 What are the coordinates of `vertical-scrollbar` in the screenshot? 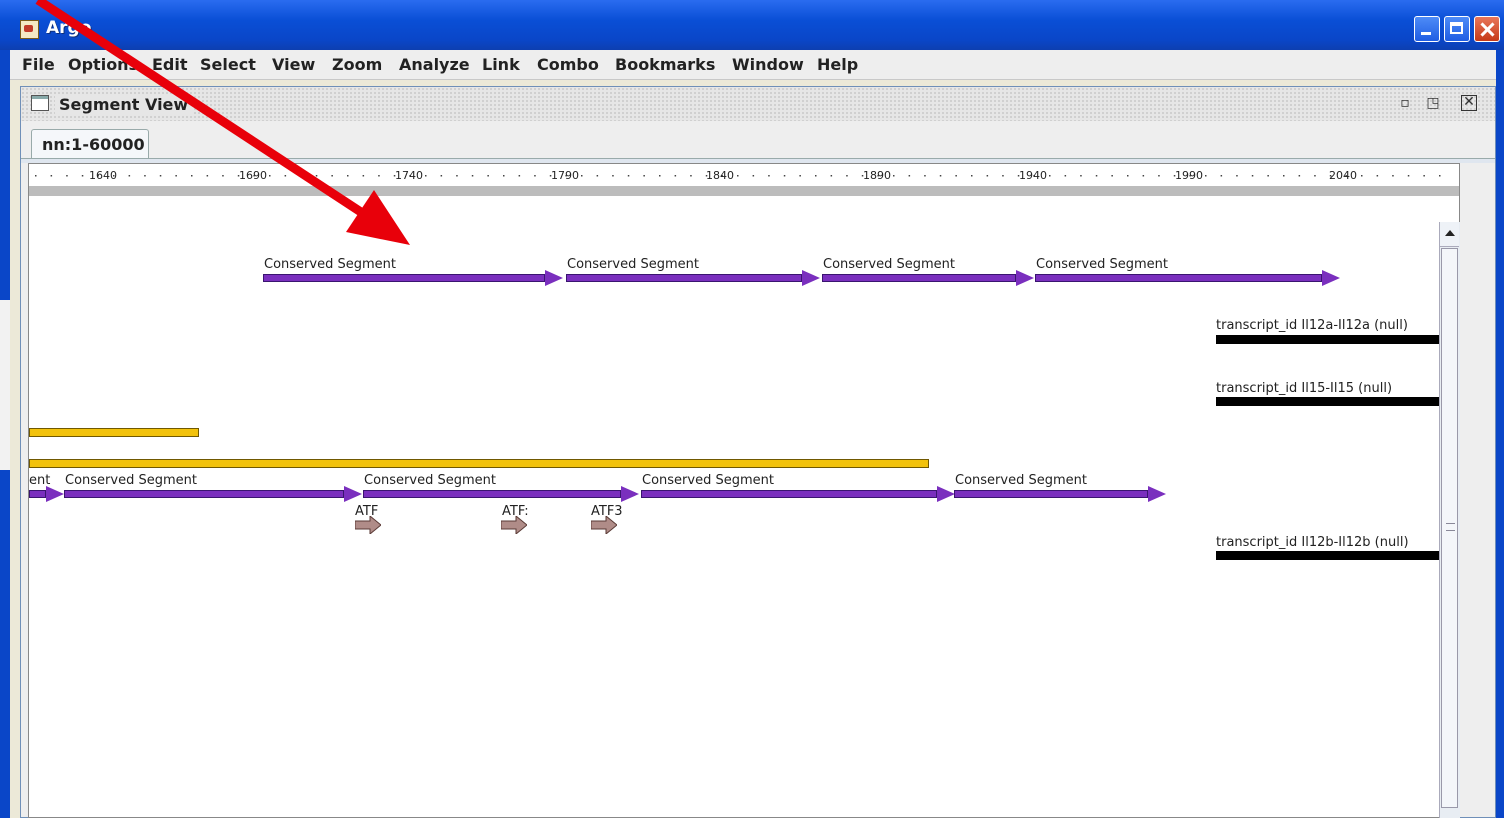 It's located at (1449, 520).